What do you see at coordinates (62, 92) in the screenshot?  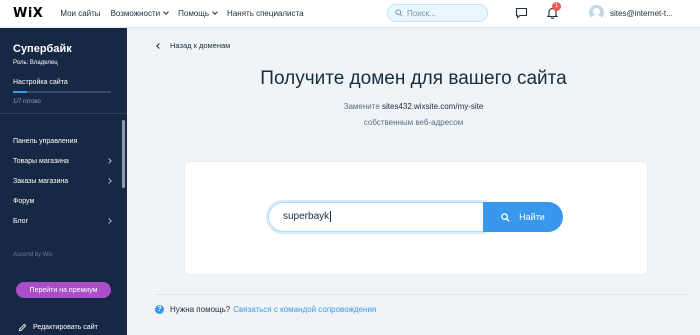 I see `setup-progress-bar` at bounding box center [62, 92].